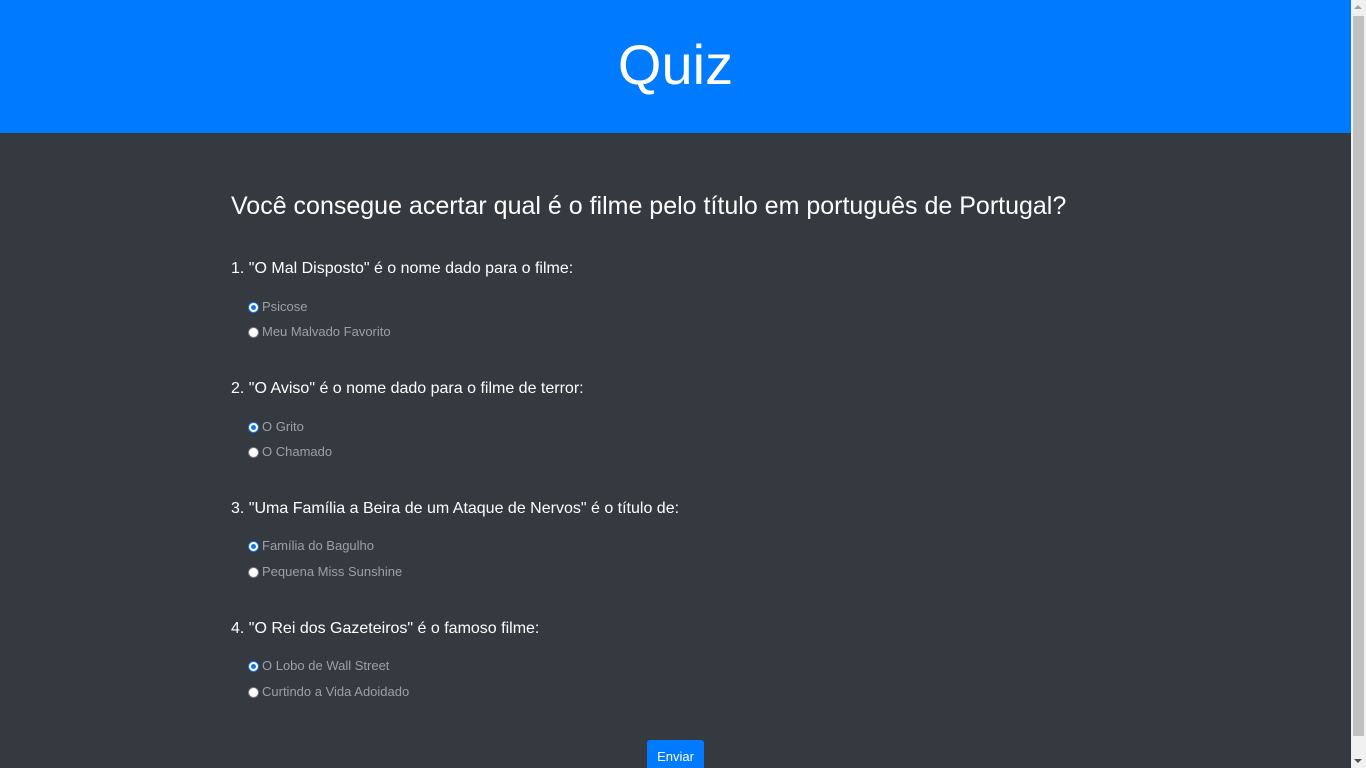 This screenshot has width=1366, height=768. I want to click on option-label: Psicose, so click(285, 306).